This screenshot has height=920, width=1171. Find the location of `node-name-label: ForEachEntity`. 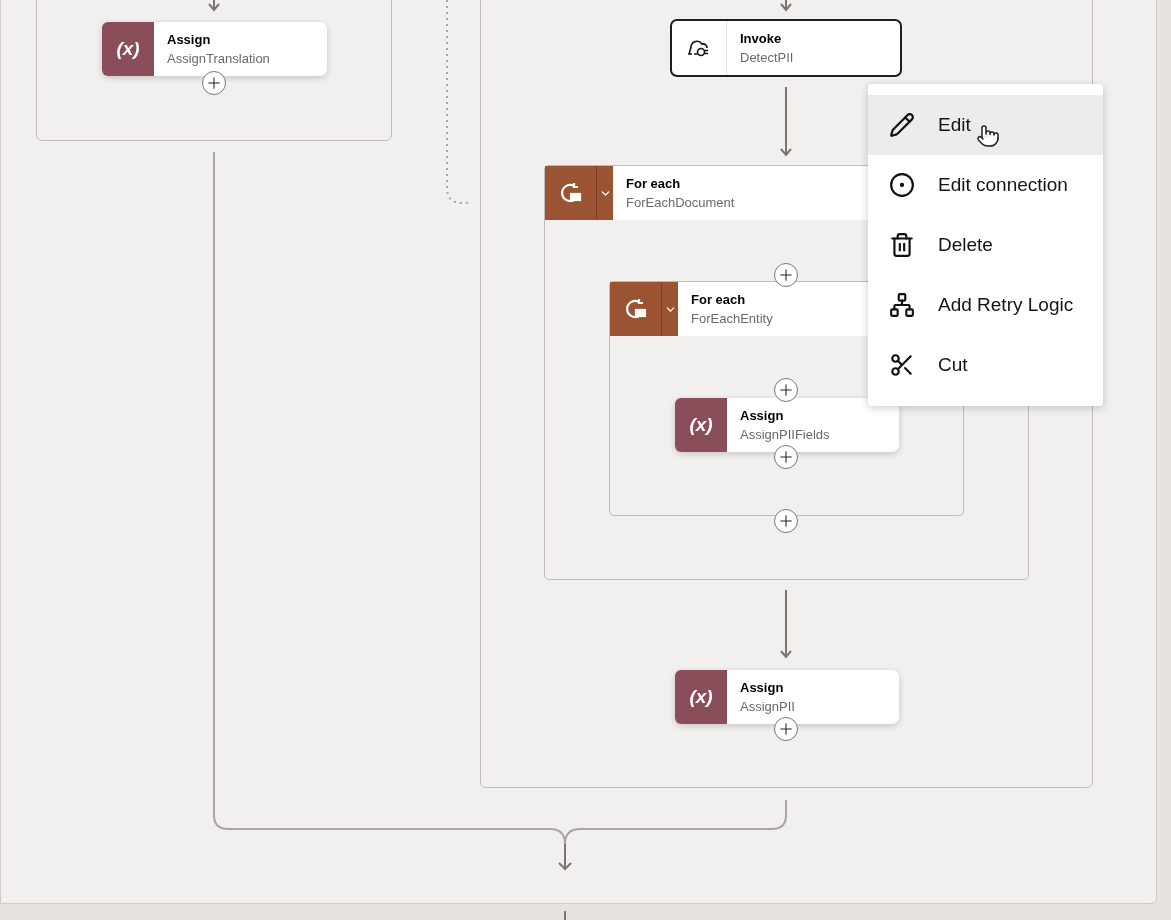

node-name-label: ForEachEntity is located at coordinates (732, 319).